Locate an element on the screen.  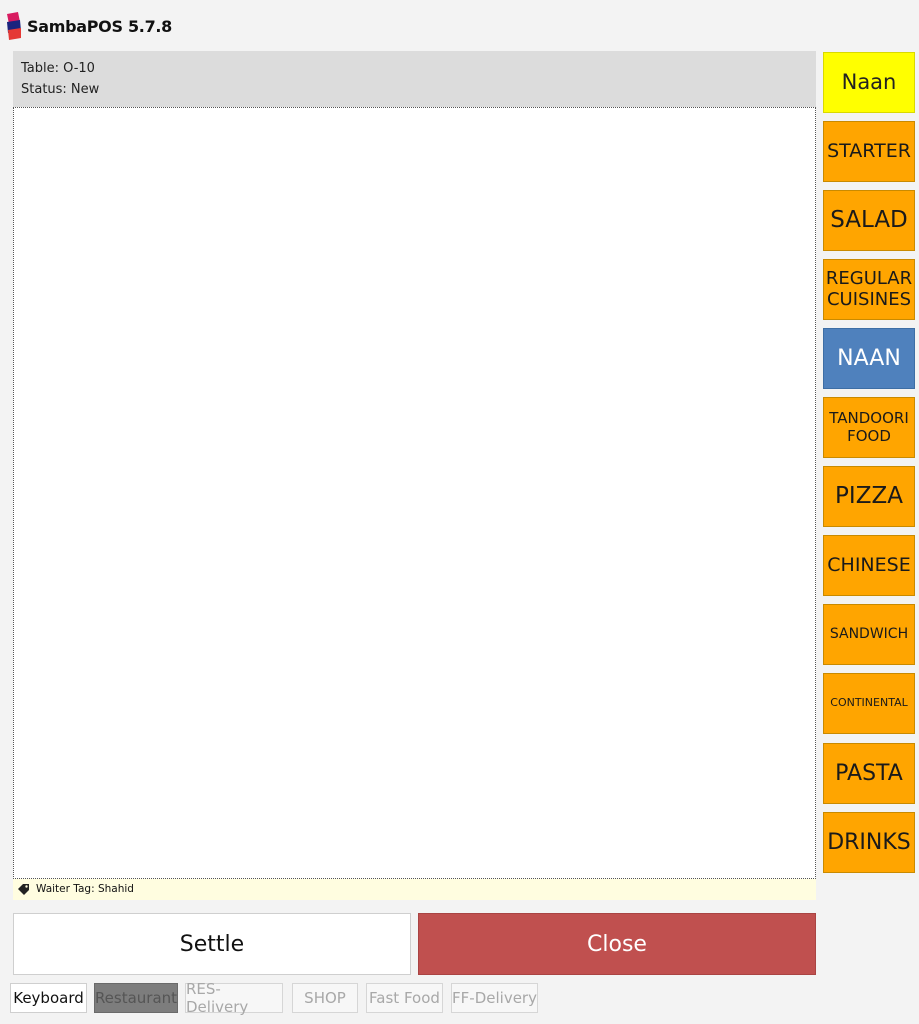
category-pizza-button: PIZZA is located at coordinates (869, 496).